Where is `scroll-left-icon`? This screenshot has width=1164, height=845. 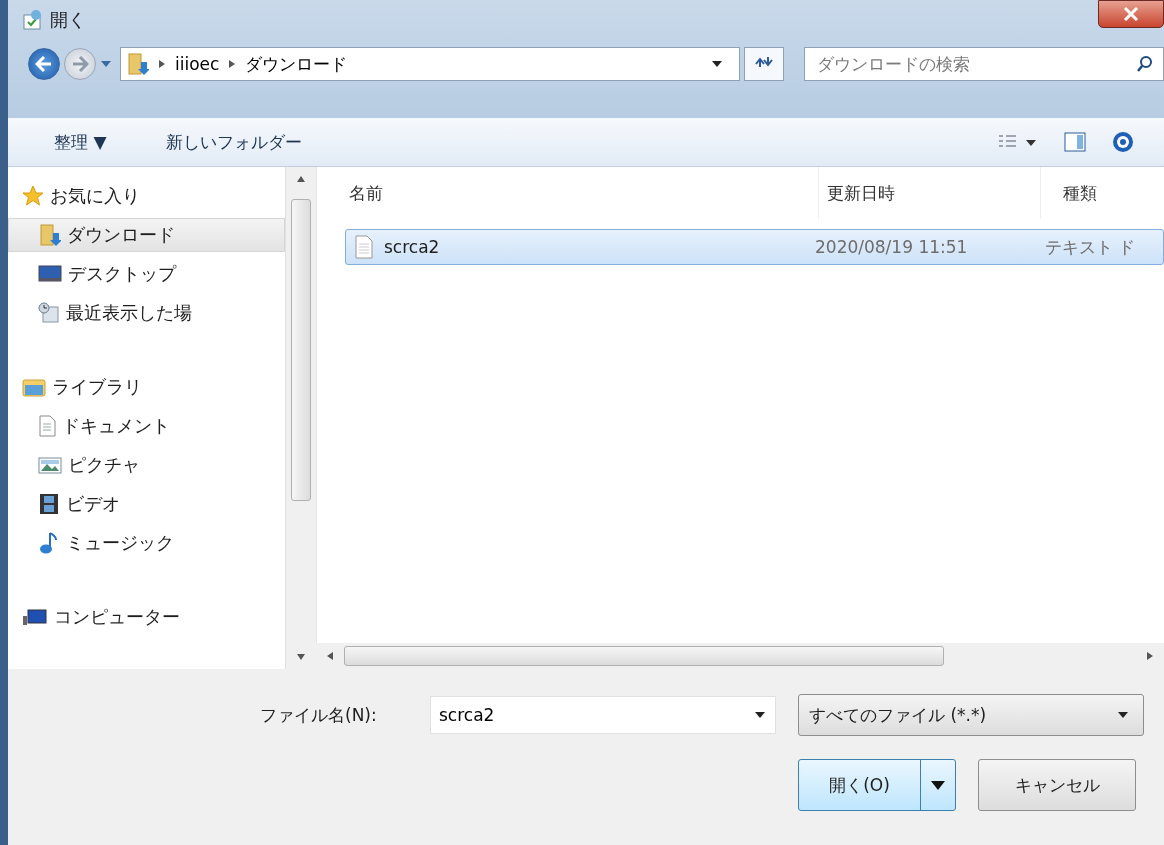 scroll-left-icon is located at coordinates (330, 656).